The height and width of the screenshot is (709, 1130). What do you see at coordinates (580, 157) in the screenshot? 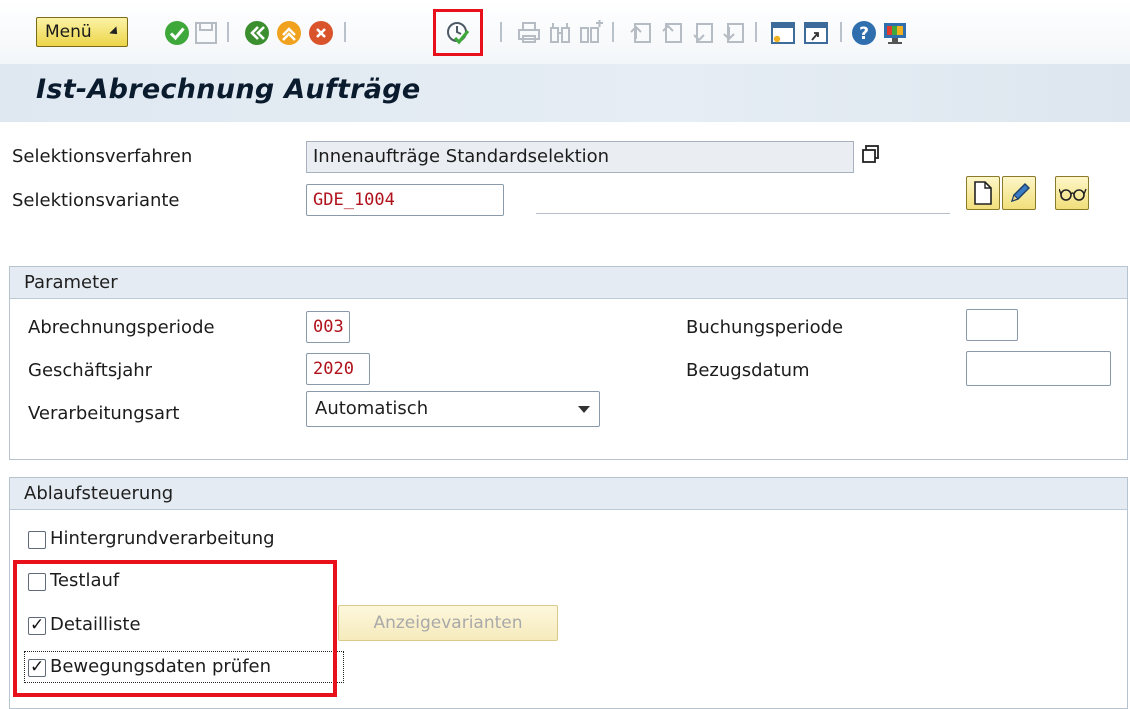
I see `selection-procedure-field: Innenaufträge Standardselektion` at bounding box center [580, 157].